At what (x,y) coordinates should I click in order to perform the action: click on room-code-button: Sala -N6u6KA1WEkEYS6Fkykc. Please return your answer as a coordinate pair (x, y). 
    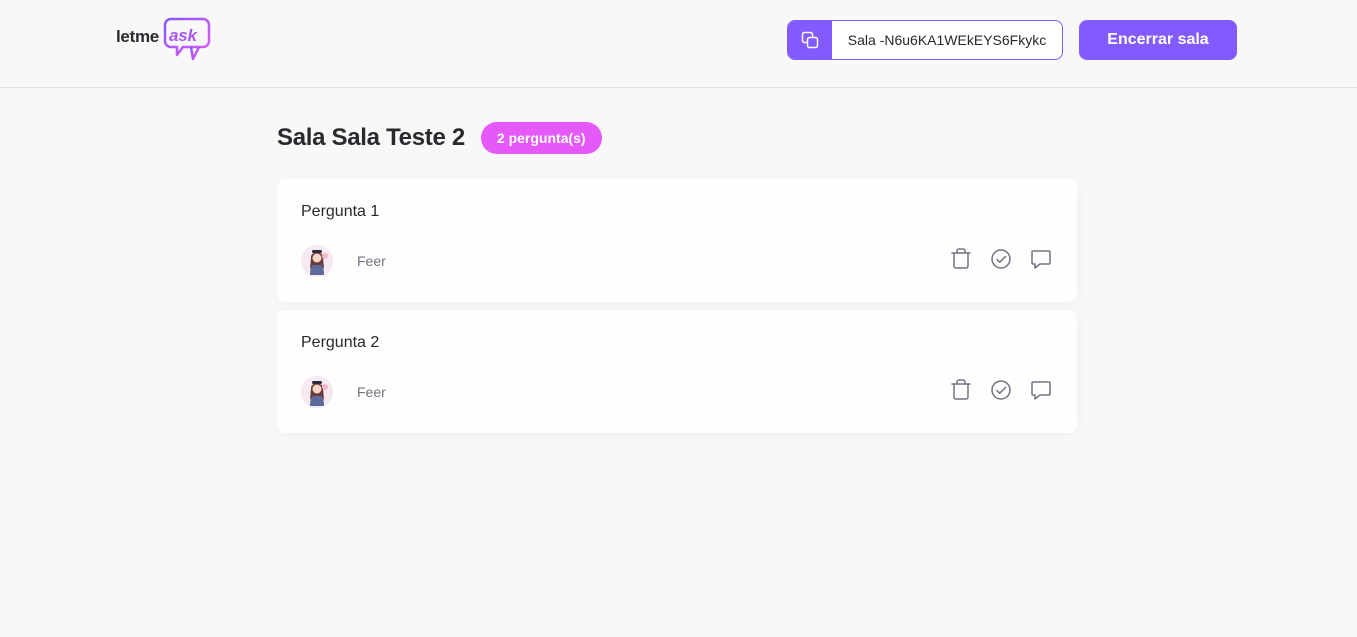
    Looking at the image, I should click on (925, 40).